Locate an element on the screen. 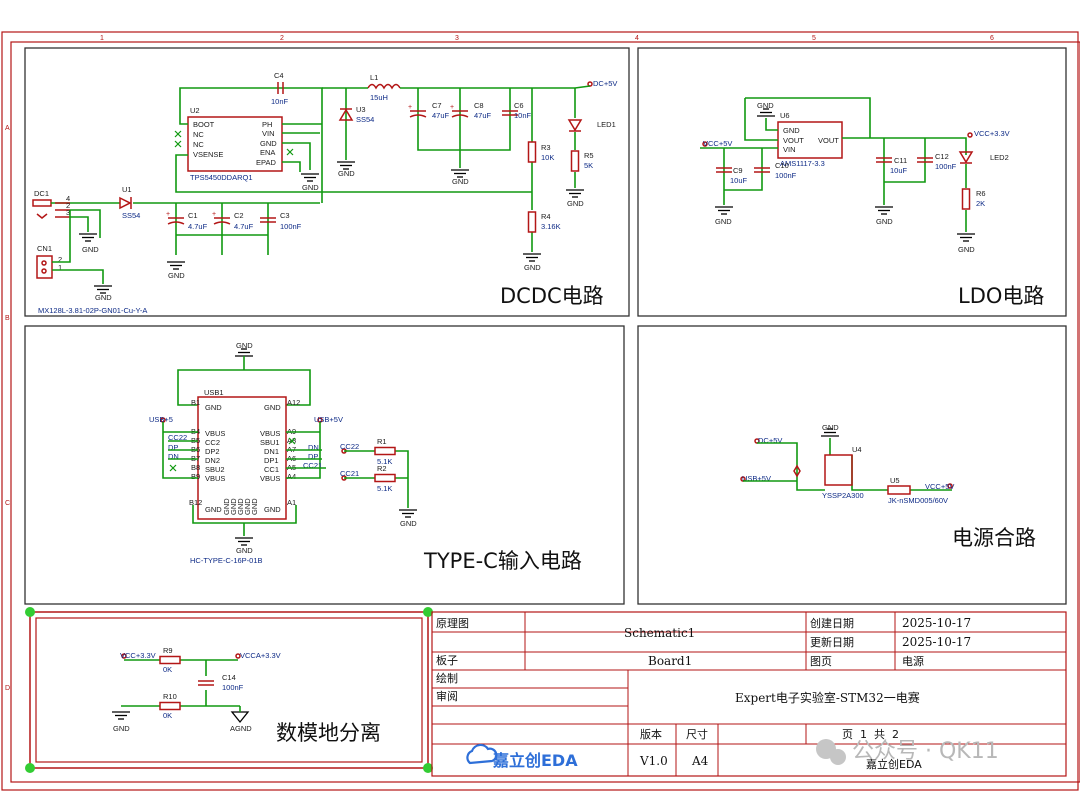 This screenshot has height=794, width=1080. usb1-pin: SBU2 is located at coordinates (215, 469).